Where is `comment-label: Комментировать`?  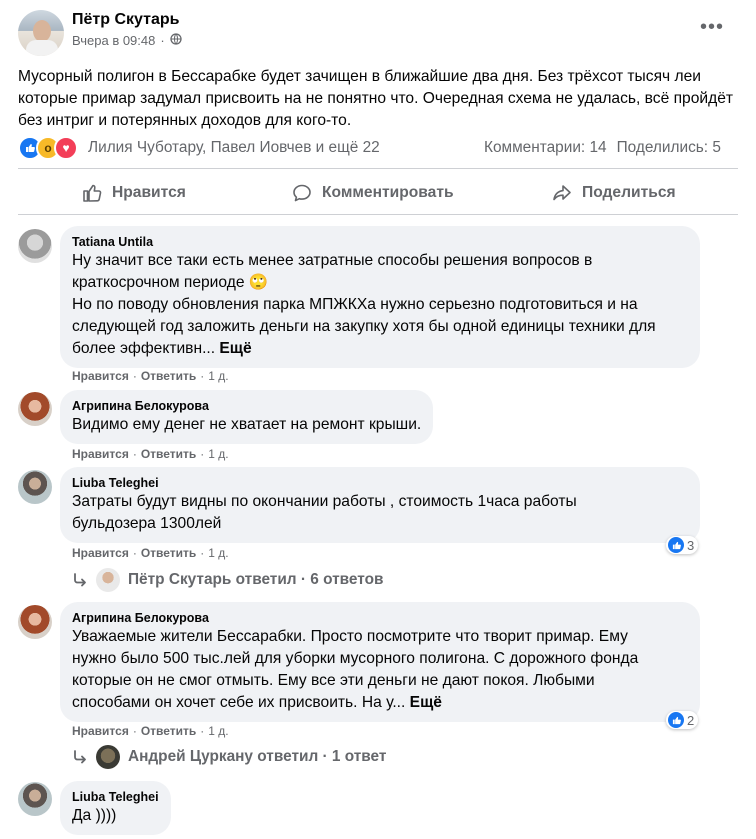 comment-label: Комментировать is located at coordinates (388, 192).